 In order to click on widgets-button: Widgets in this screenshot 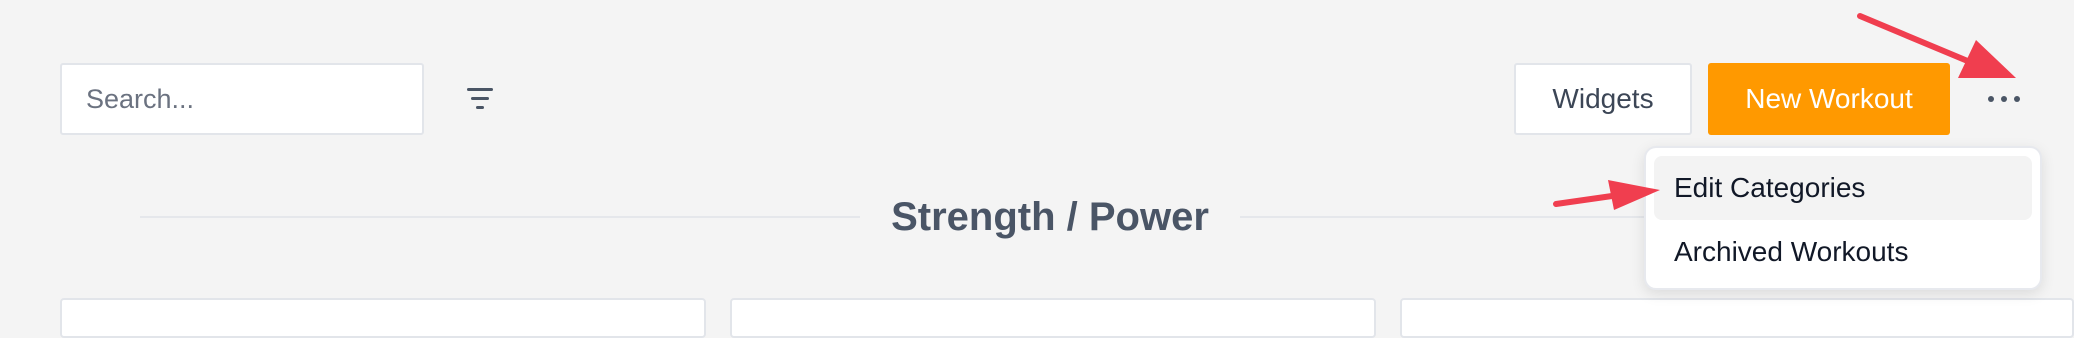, I will do `click(1603, 99)`.